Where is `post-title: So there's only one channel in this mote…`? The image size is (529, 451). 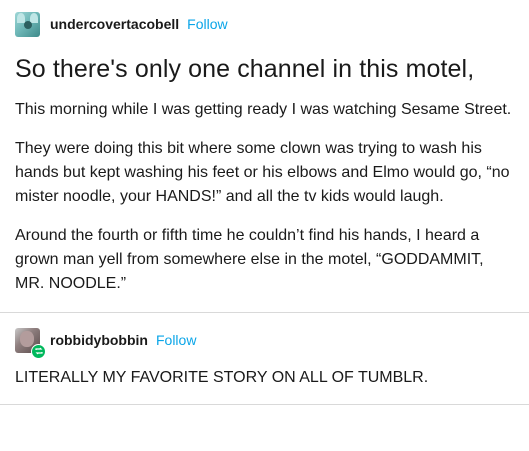 post-title: So there's only one channel in this mote… is located at coordinates (245, 69).